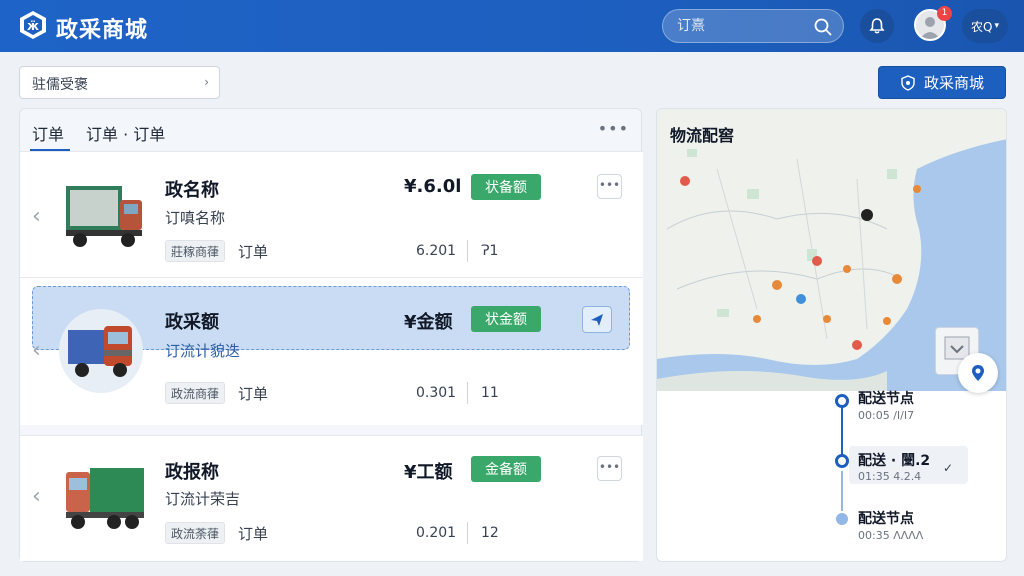 The width and height of the screenshot is (1024, 576). I want to click on timeline-node-time: 01:35 4.2.4, so click(890, 476).